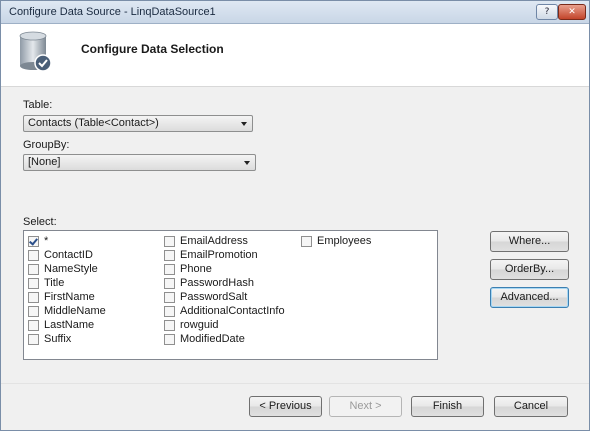 The height and width of the screenshot is (431, 590). I want to click on help-button: ?, so click(547, 12).